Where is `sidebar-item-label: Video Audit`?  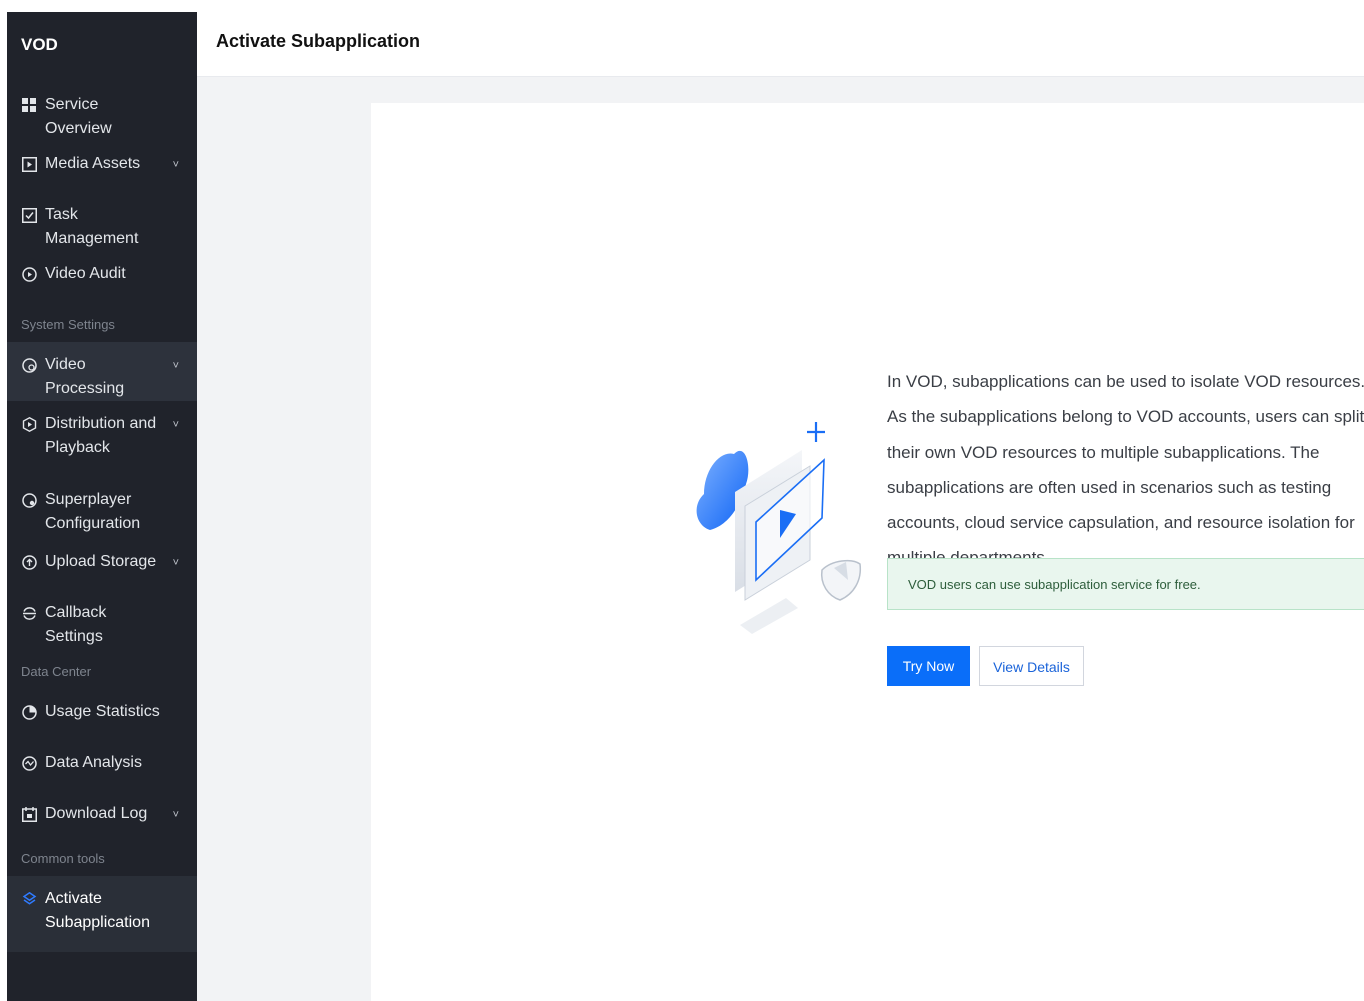 sidebar-item-label: Video Audit is located at coordinates (85, 273).